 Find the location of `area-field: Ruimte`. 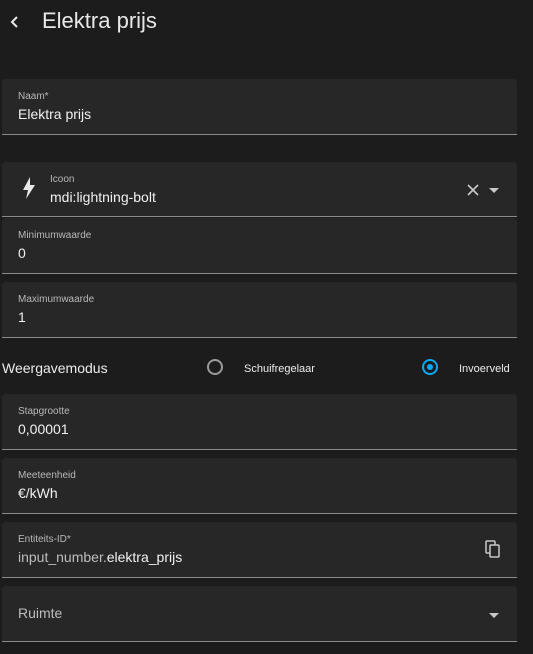

area-field: Ruimte is located at coordinates (259, 614).